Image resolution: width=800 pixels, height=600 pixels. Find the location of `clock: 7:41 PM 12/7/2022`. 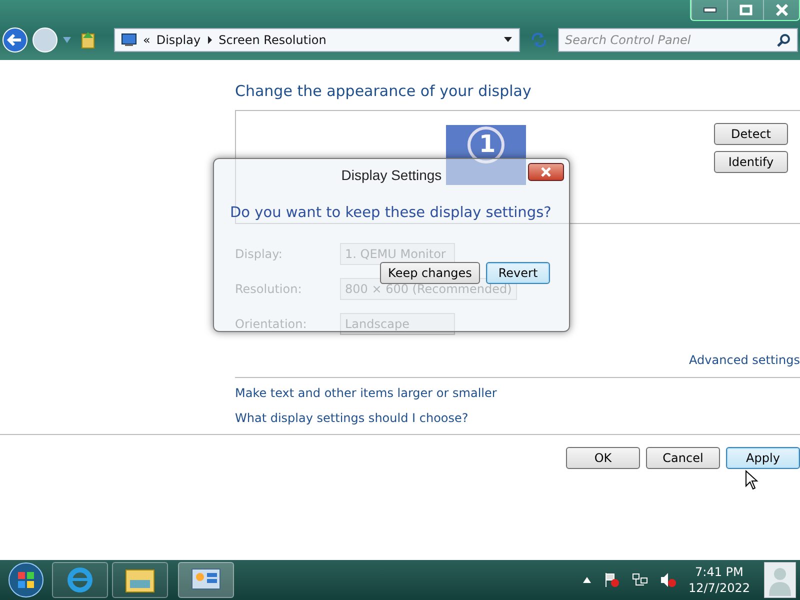

clock: 7:41 PM 12/7/2022 is located at coordinates (719, 580).